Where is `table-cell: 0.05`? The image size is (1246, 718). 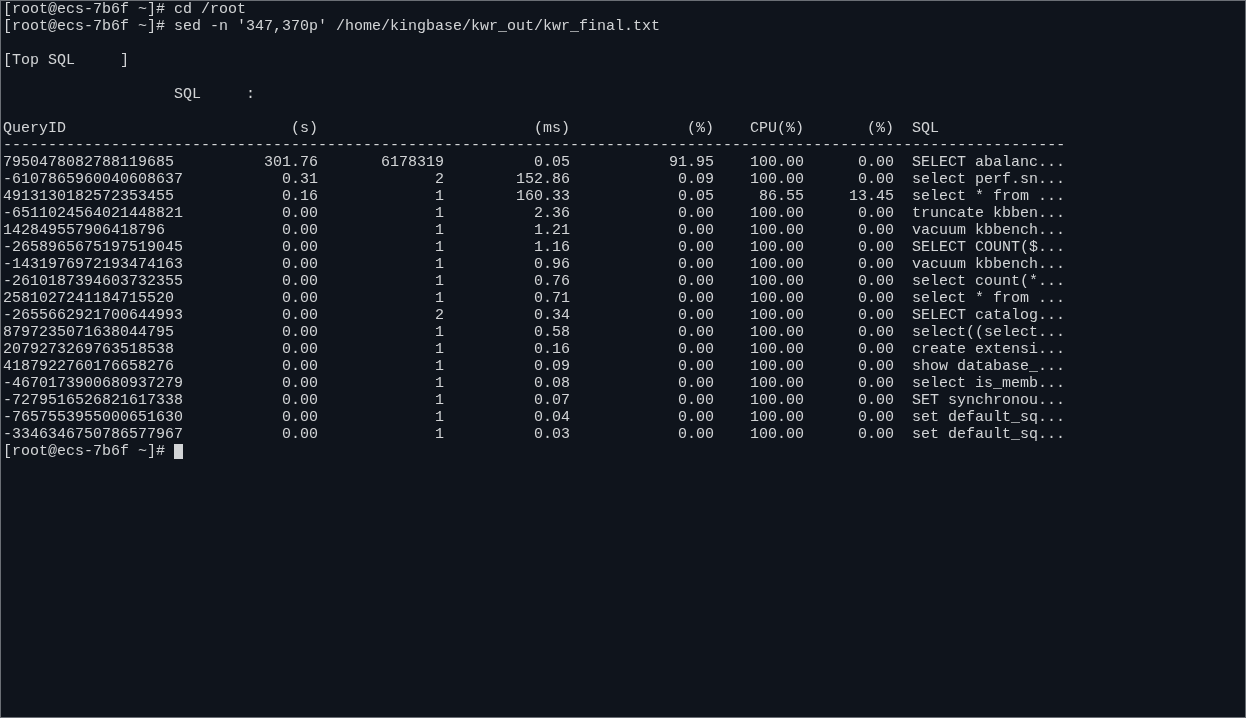
table-cell: 0.05 is located at coordinates (552, 162).